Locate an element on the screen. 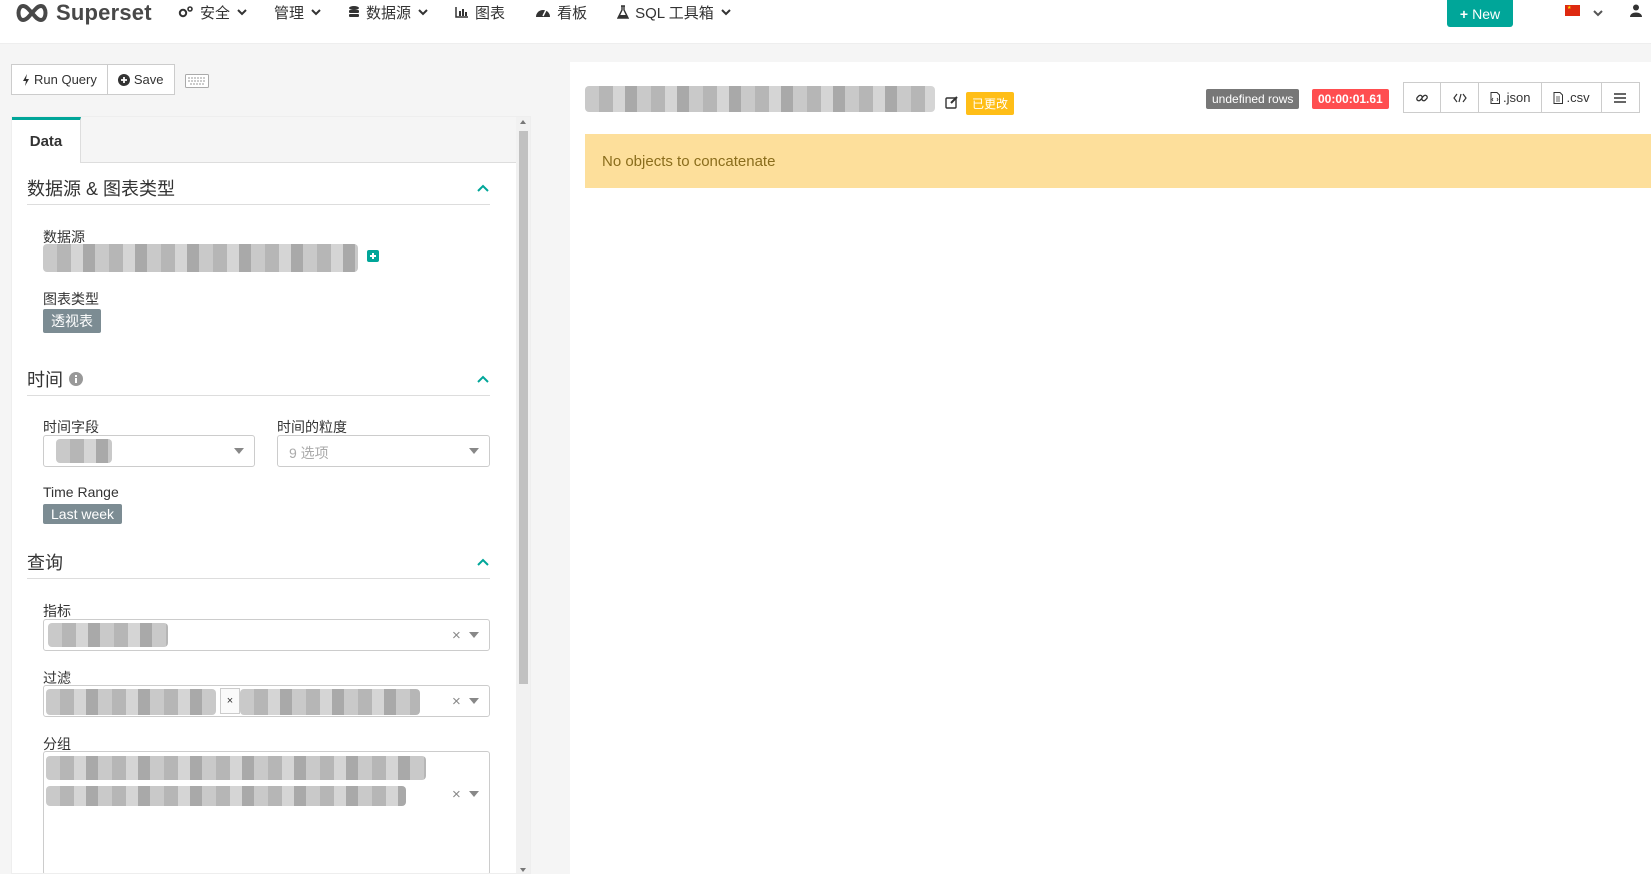 The width and height of the screenshot is (1651, 874). menu-security: 安全 is located at coordinates (213, 12).